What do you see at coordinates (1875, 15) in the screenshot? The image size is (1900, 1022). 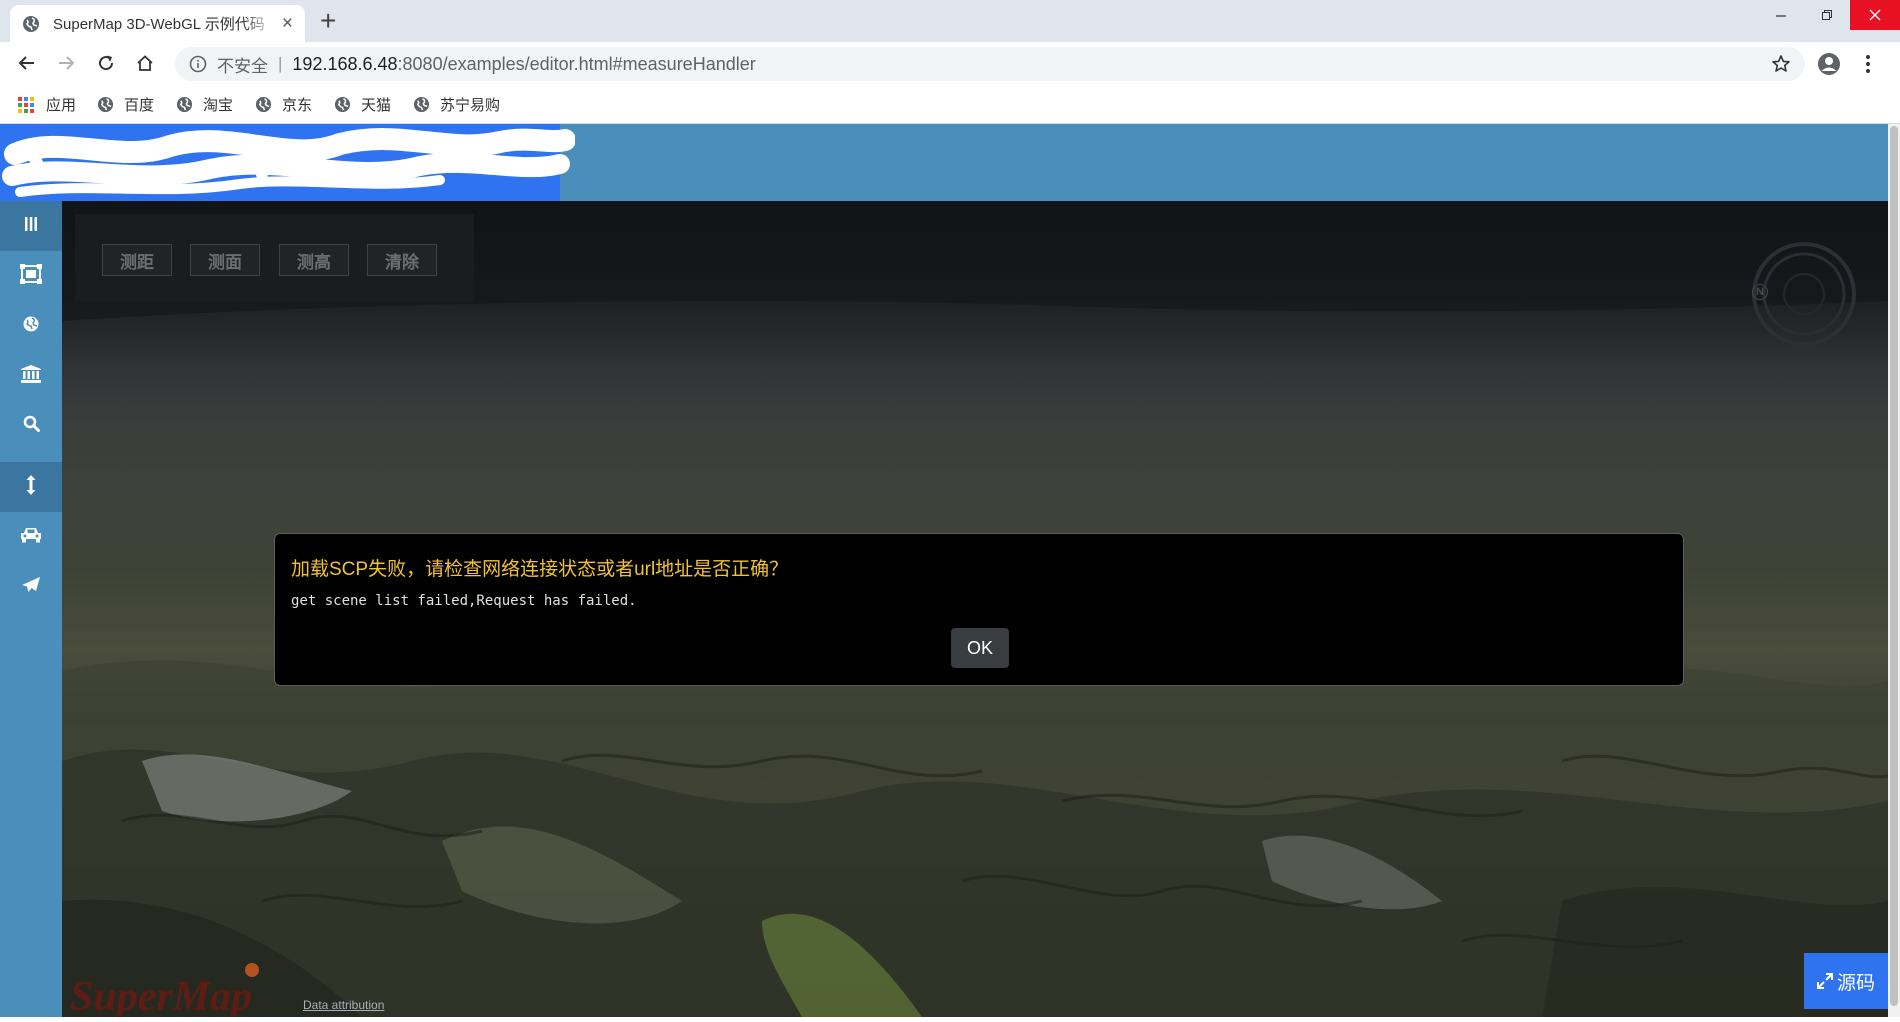 I see `window-close-button` at bounding box center [1875, 15].